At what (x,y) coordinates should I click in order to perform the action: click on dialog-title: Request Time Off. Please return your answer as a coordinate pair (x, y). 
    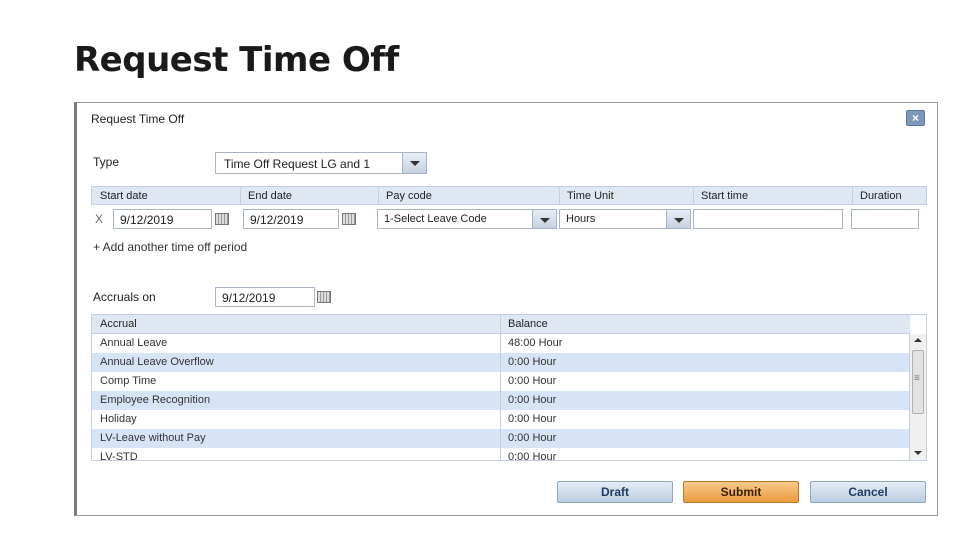
    Looking at the image, I should click on (138, 119).